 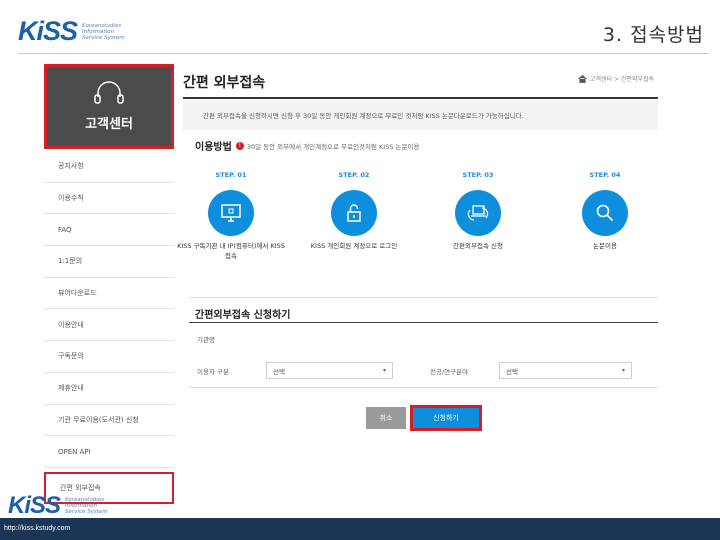 I want to click on step-4-circle, so click(x=605, y=213).